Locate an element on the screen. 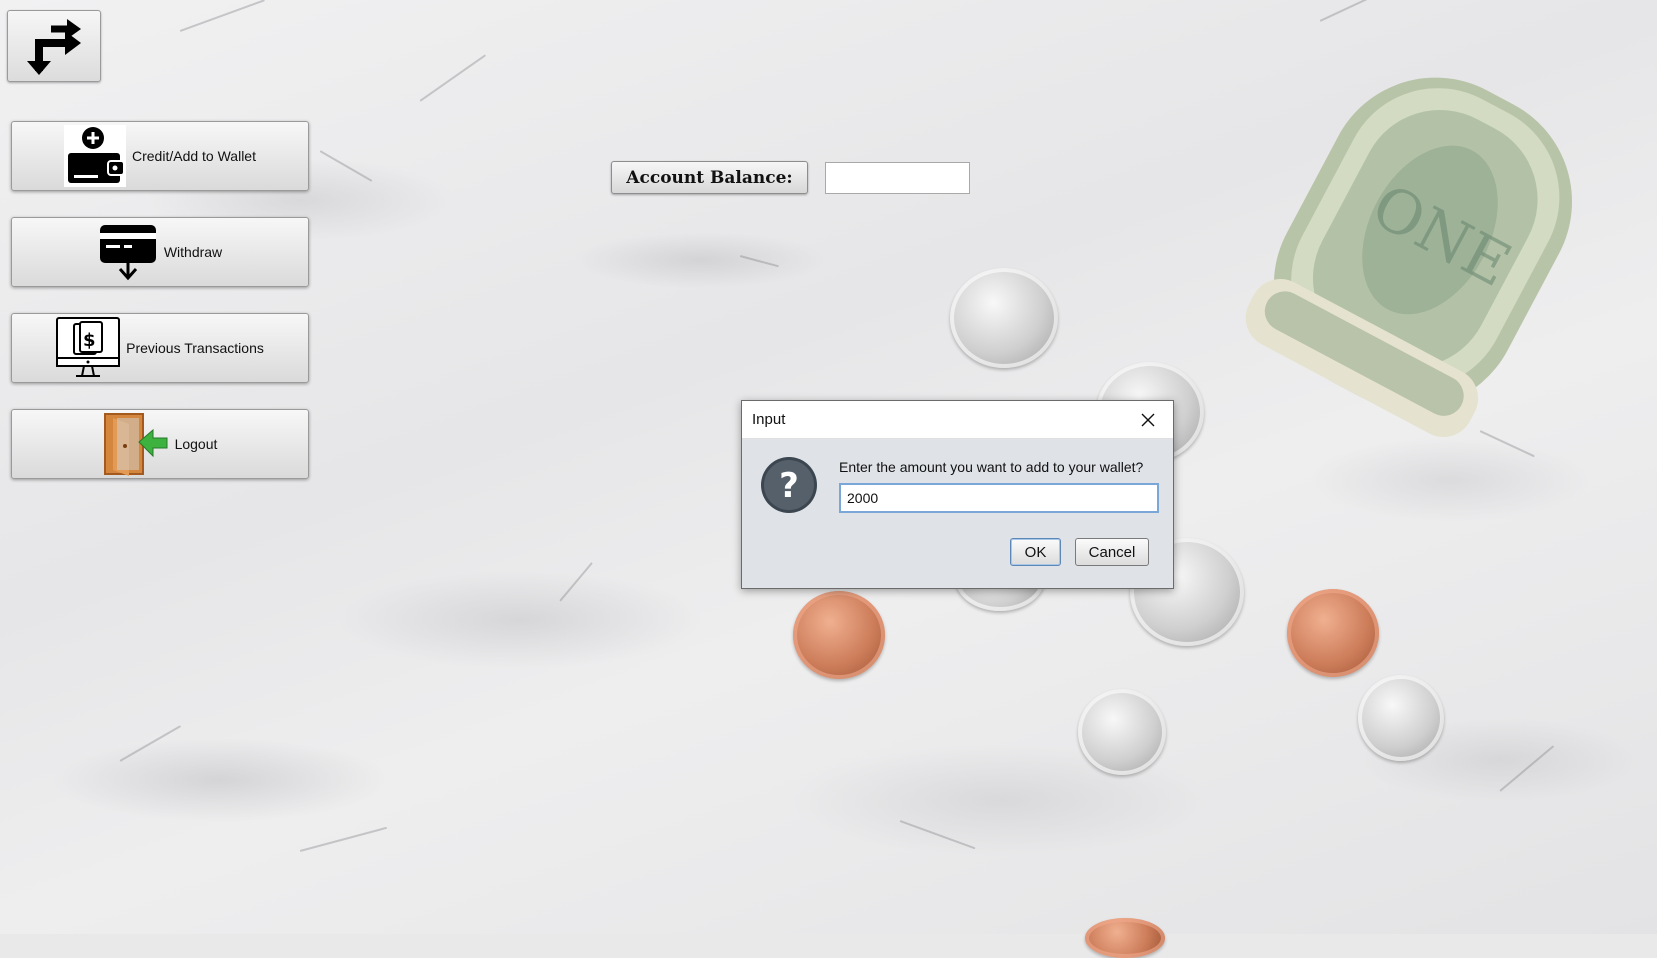  cancel-button: Cancel is located at coordinates (1112, 552).